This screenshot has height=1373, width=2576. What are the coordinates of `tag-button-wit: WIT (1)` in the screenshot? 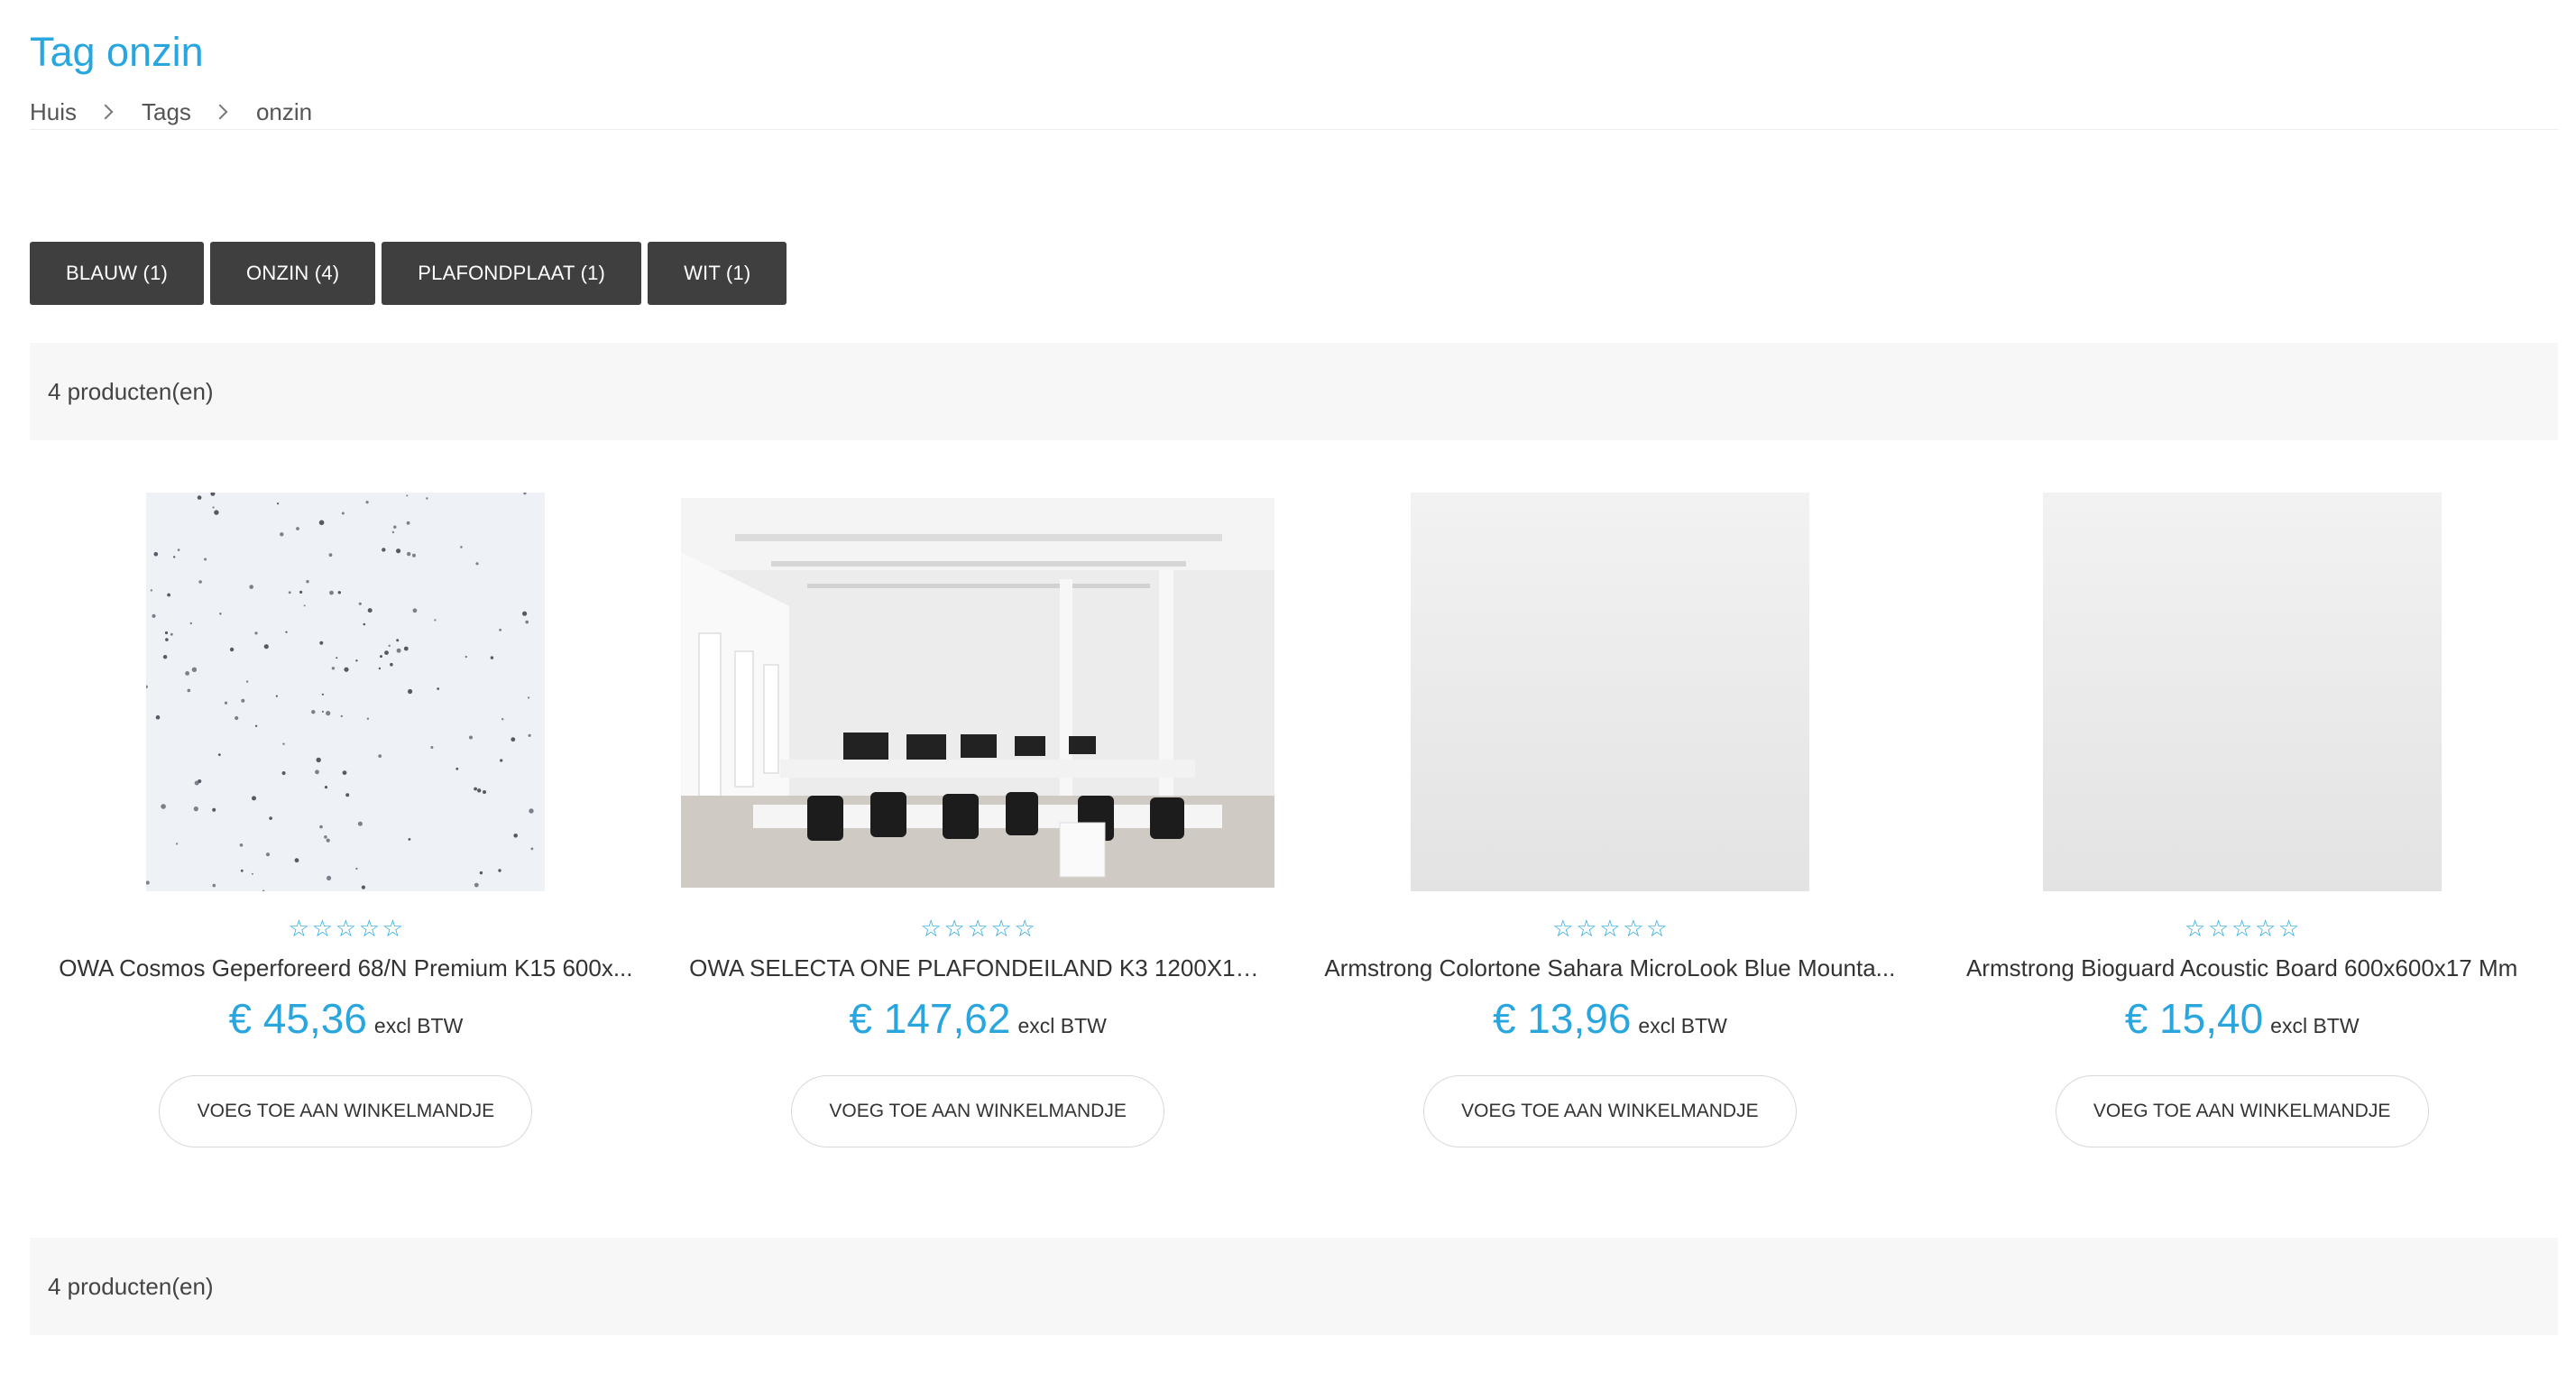 It's located at (717, 273).